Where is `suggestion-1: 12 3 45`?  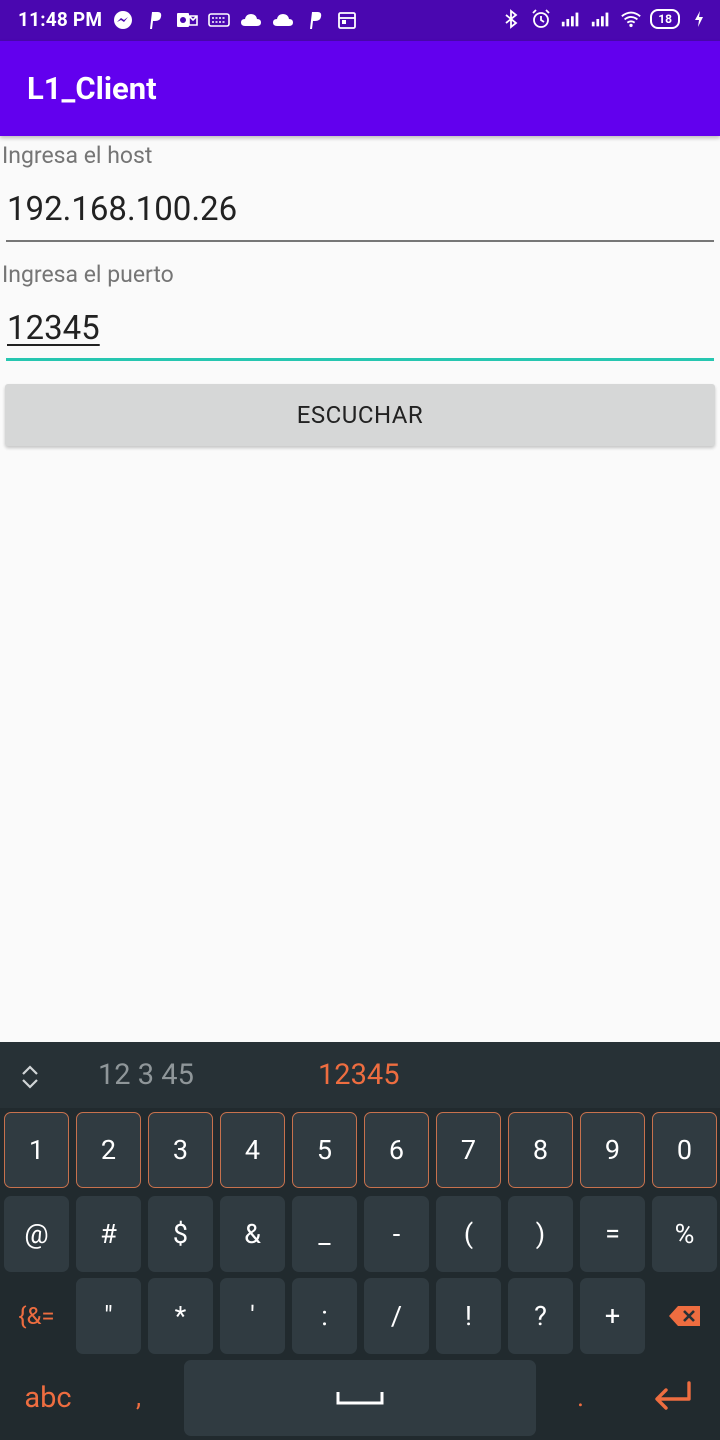
suggestion-1: 12 3 45 is located at coordinates (146, 1075).